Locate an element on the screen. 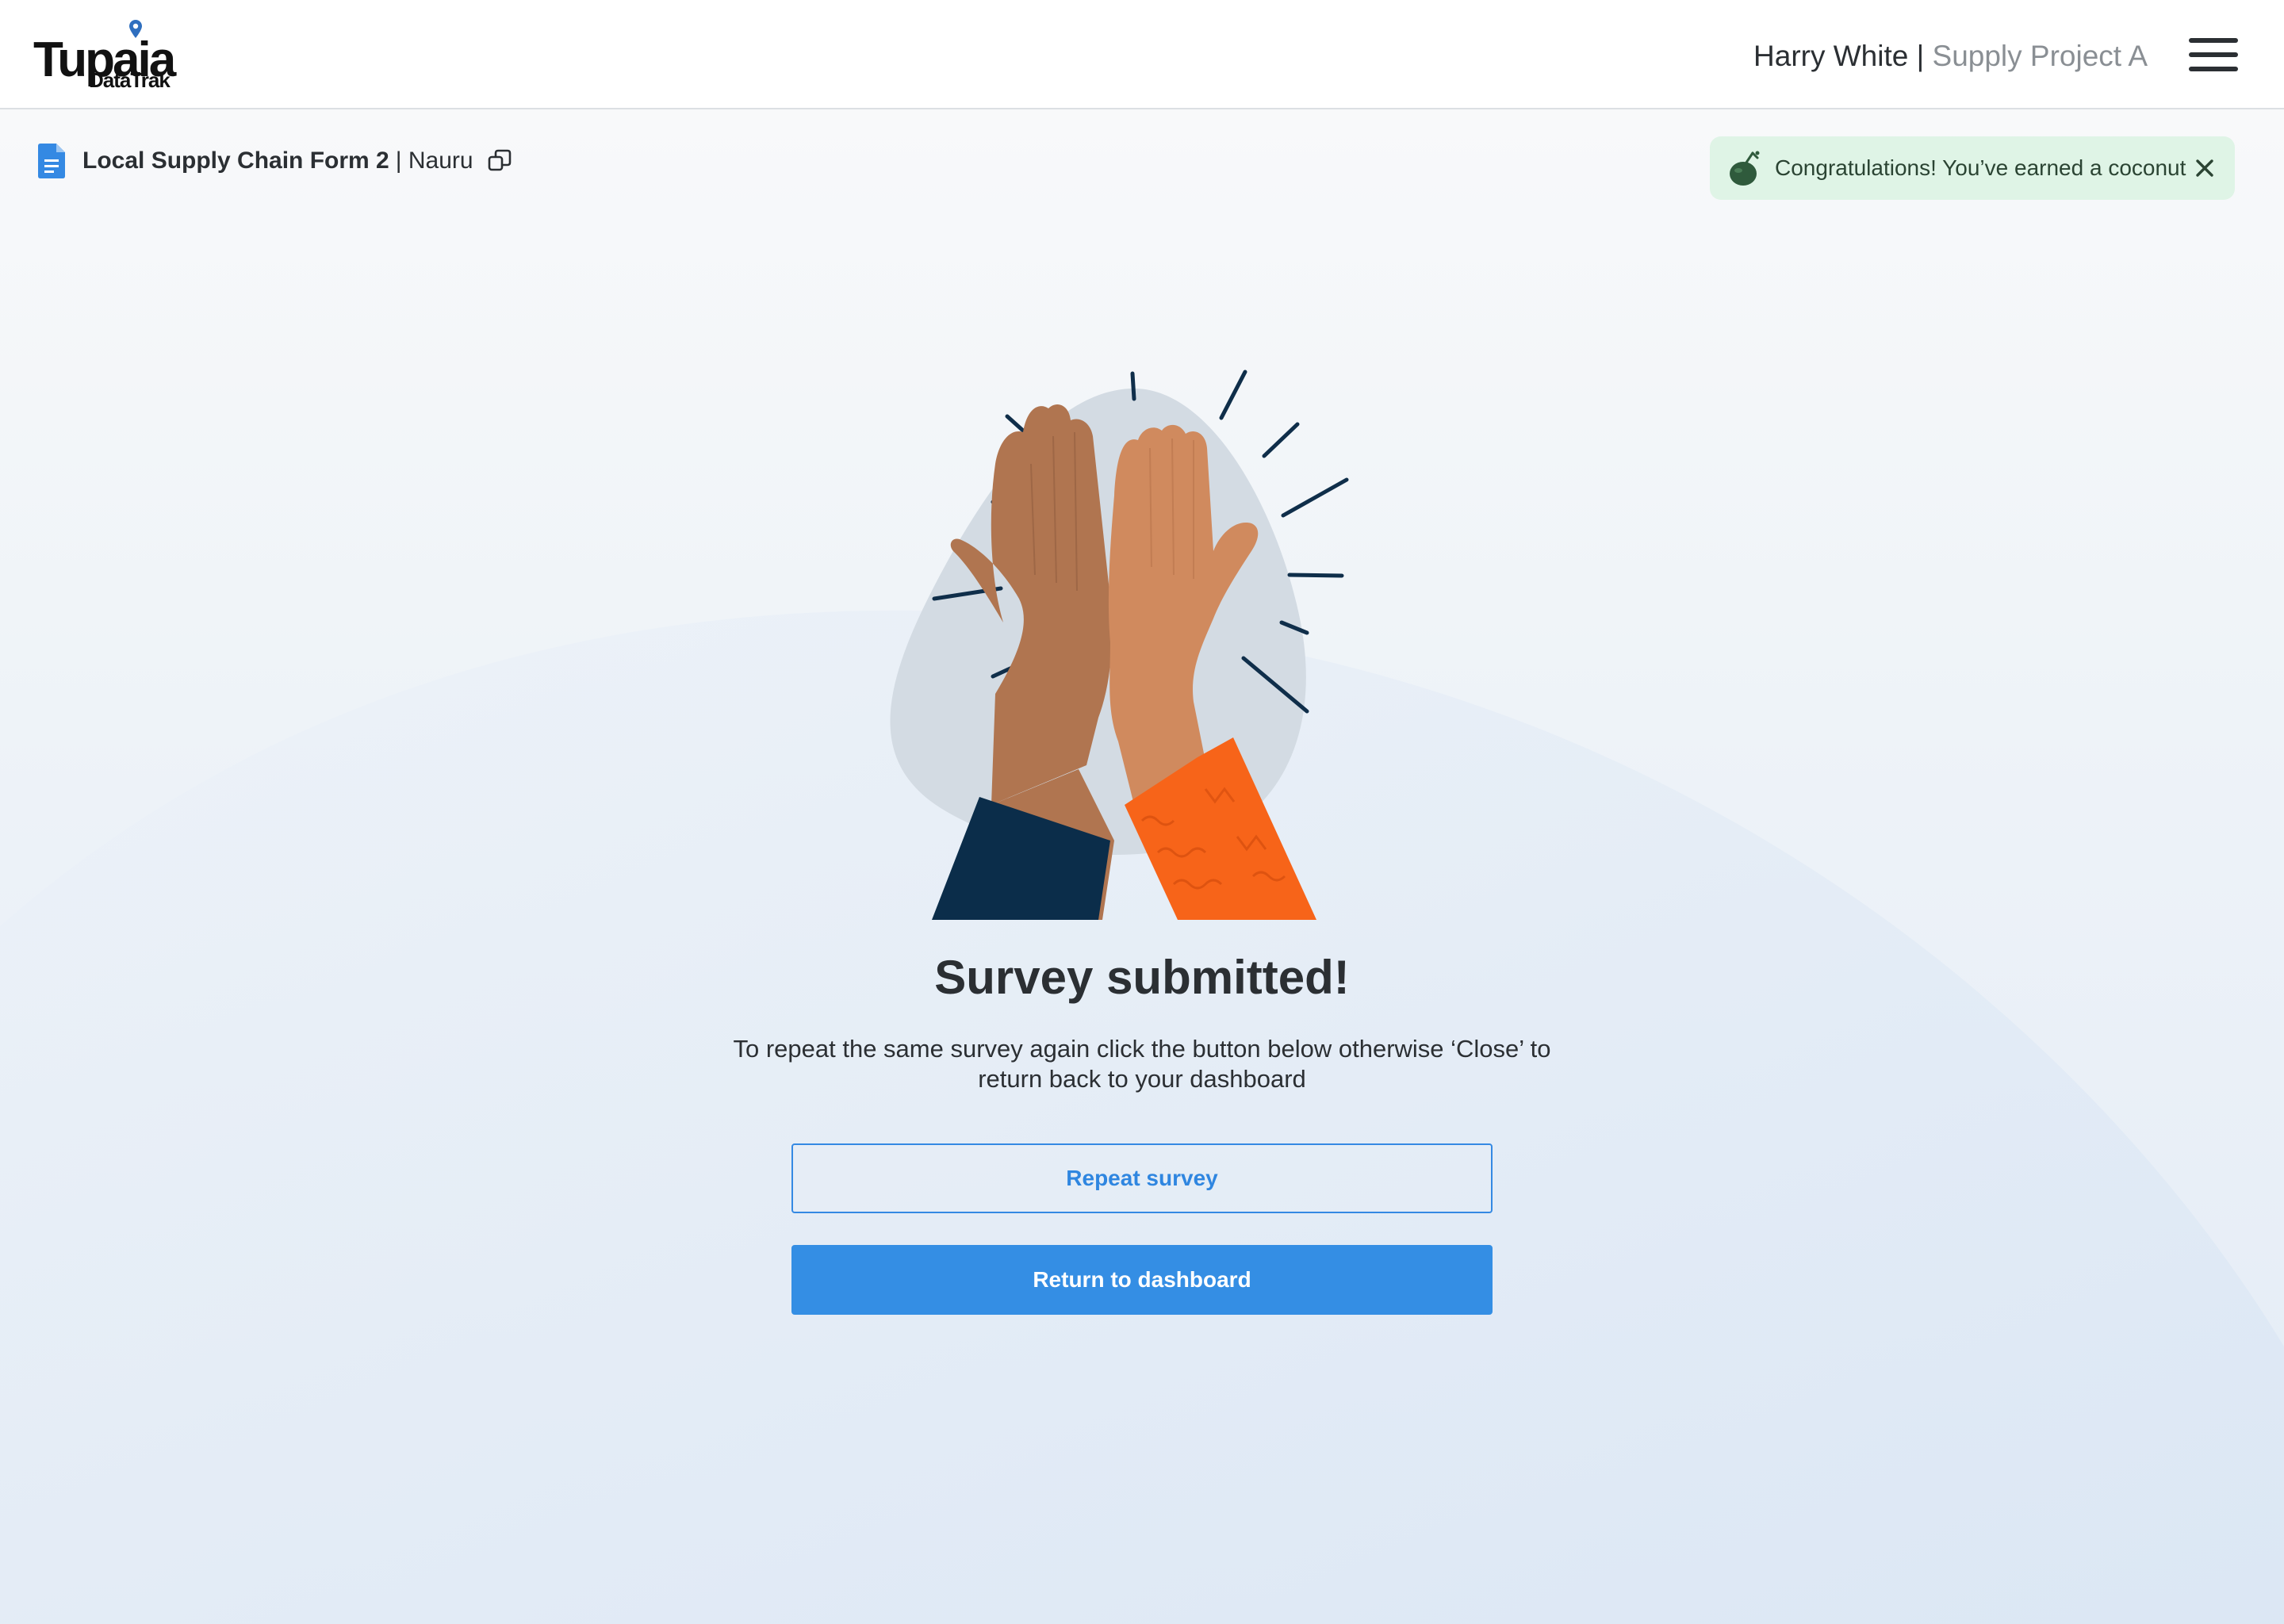  reward-toast: Congratulations! You’ve earned a coconut is located at coordinates (1972, 168).